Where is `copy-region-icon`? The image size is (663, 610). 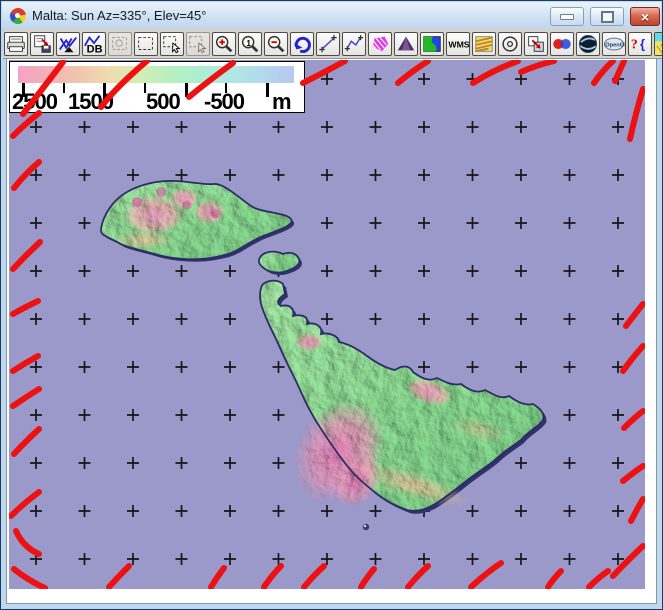 copy-region-icon is located at coordinates (536, 44).